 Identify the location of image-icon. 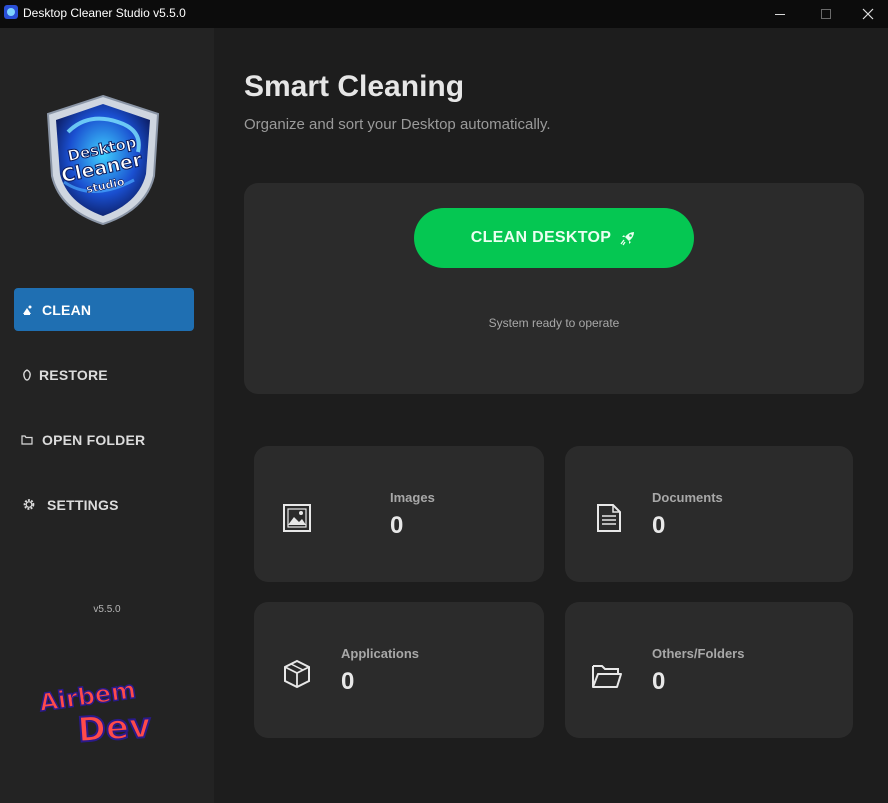
(297, 518).